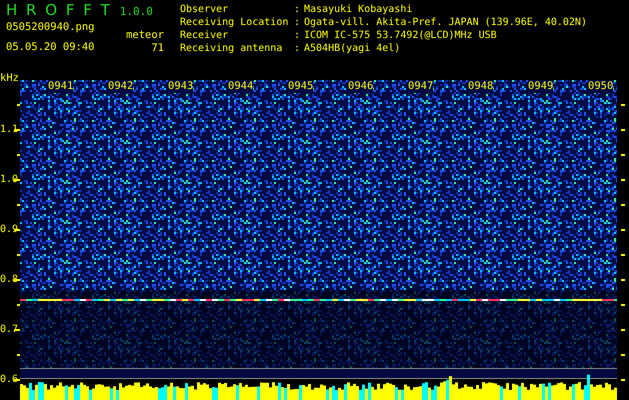  What do you see at coordinates (232, 48) in the screenshot?
I see `info-label: Receiving antenna` at bounding box center [232, 48].